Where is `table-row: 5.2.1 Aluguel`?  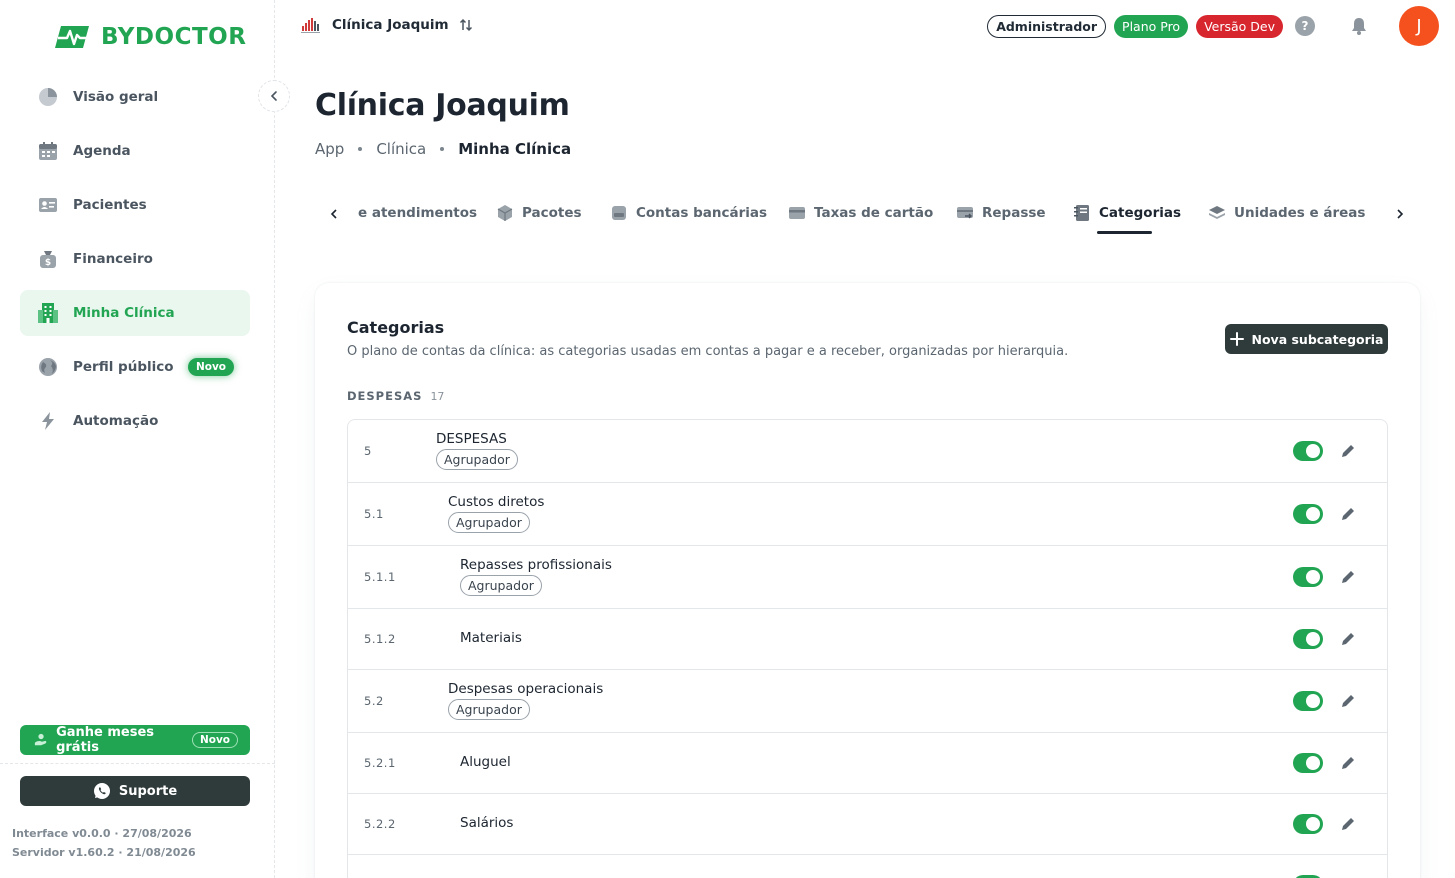 table-row: 5.2.1 Aluguel is located at coordinates (867, 763).